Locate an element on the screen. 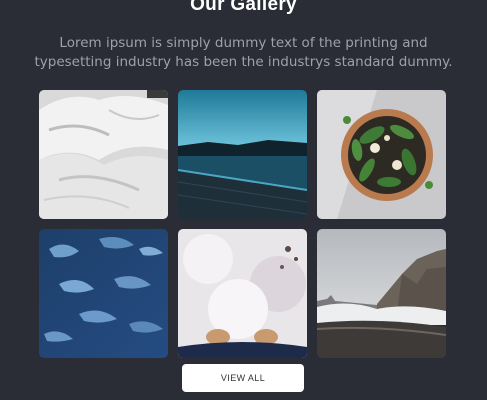 This screenshot has height=400, width=487. gallery-image-plant is located at coordinates (381, 154).